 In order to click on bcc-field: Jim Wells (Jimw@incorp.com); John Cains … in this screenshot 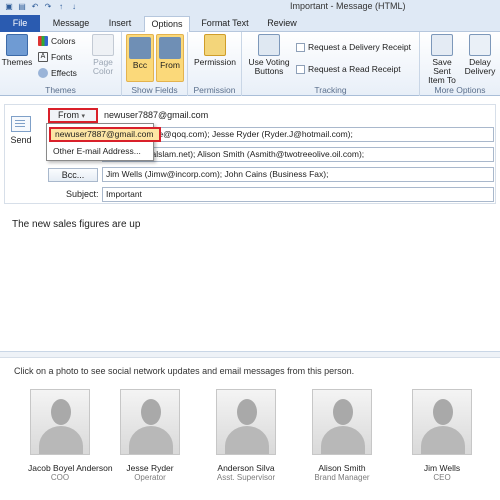, I will do `click(298, 174)`.